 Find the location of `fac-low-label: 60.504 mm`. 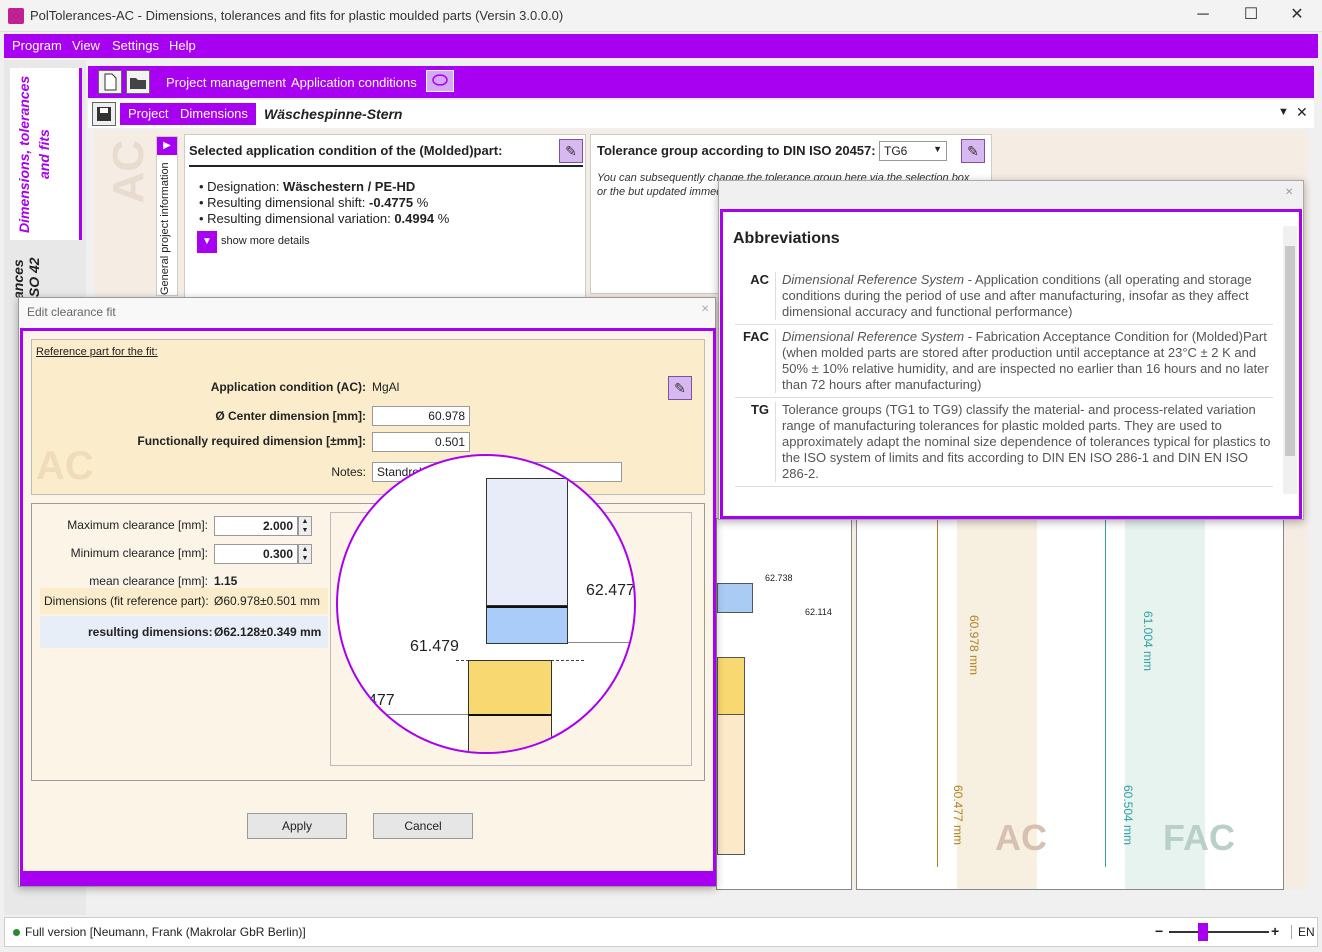

fac-low-label: 60.504 mm is located at coordinates (1128, 815).